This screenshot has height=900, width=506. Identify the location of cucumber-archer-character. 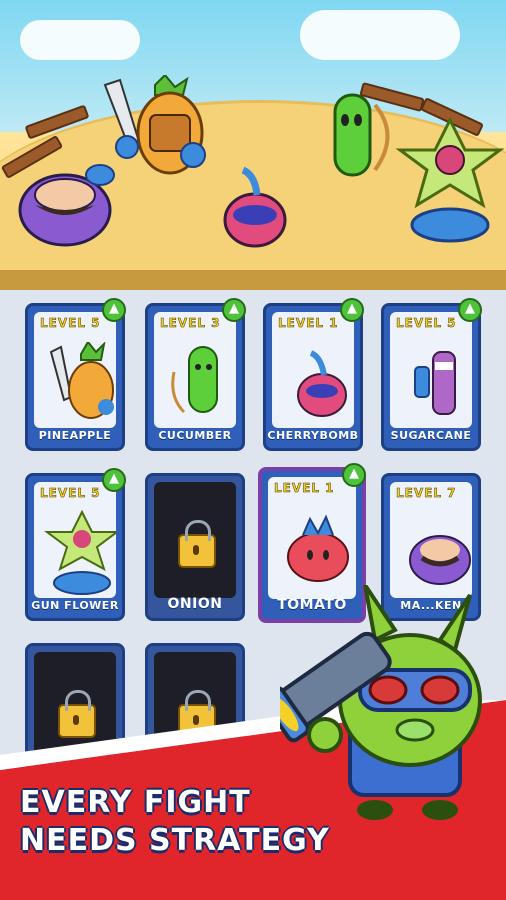
(361, 135).